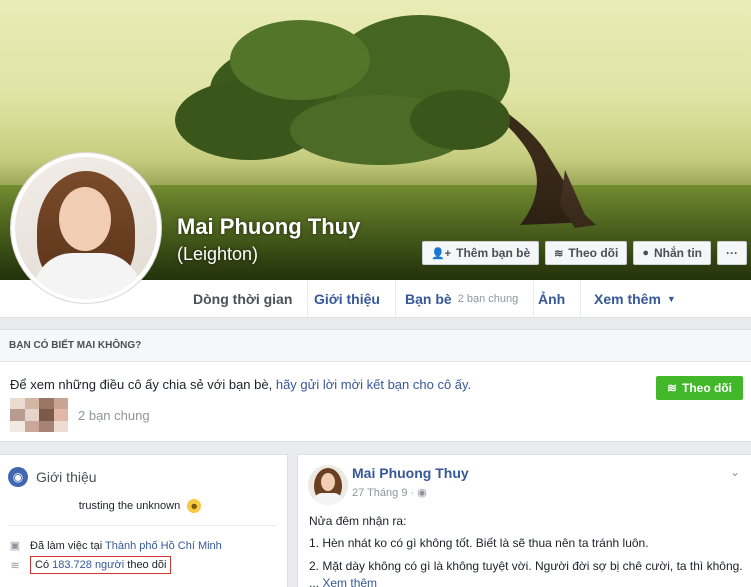 The image size is (751, 587). I want to click on send-friend-request-link: hãy gửi lời mời kết bạn cho cô ấy., so click(373, 384).